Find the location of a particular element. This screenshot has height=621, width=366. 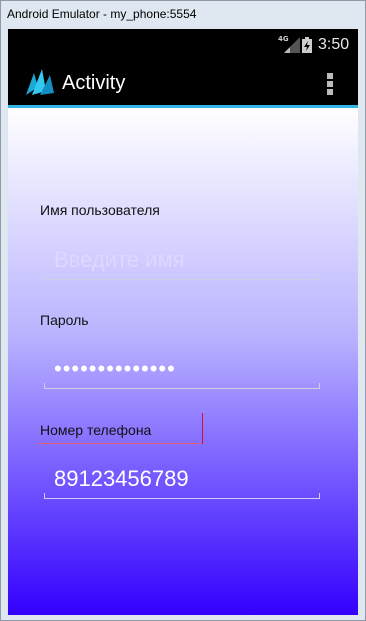

username-field: Введите имя is located at coordinates (182, 258).